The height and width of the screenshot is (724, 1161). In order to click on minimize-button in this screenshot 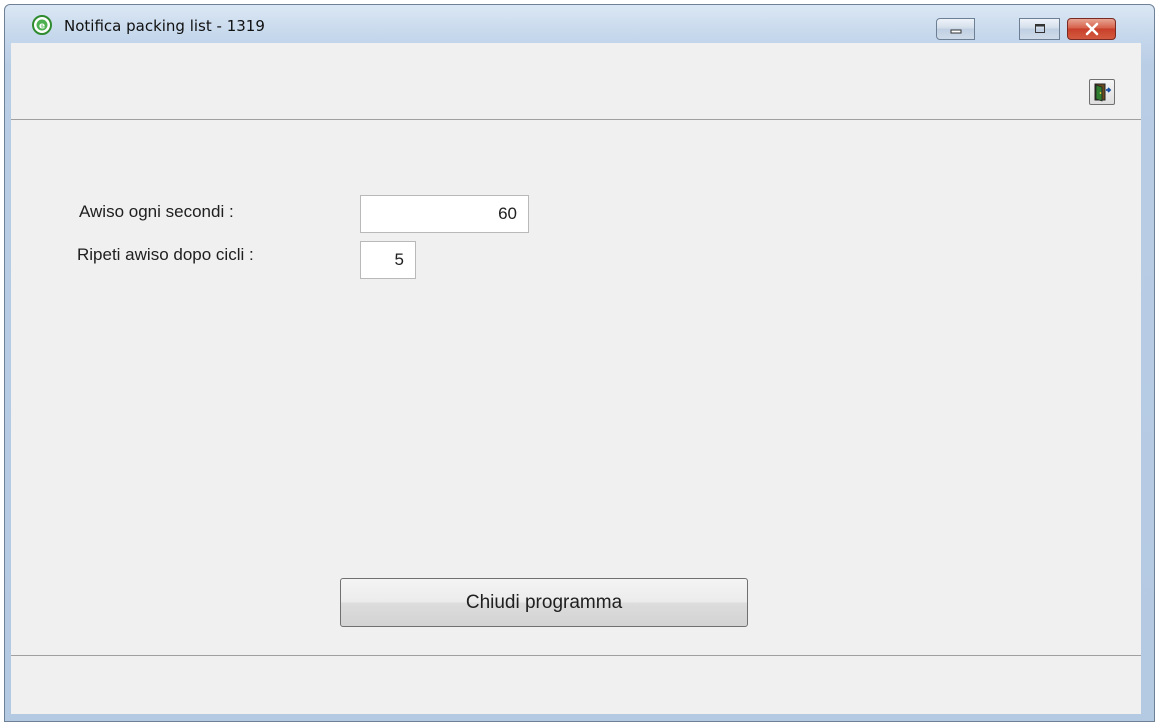, I will do `click(955, 29)`.